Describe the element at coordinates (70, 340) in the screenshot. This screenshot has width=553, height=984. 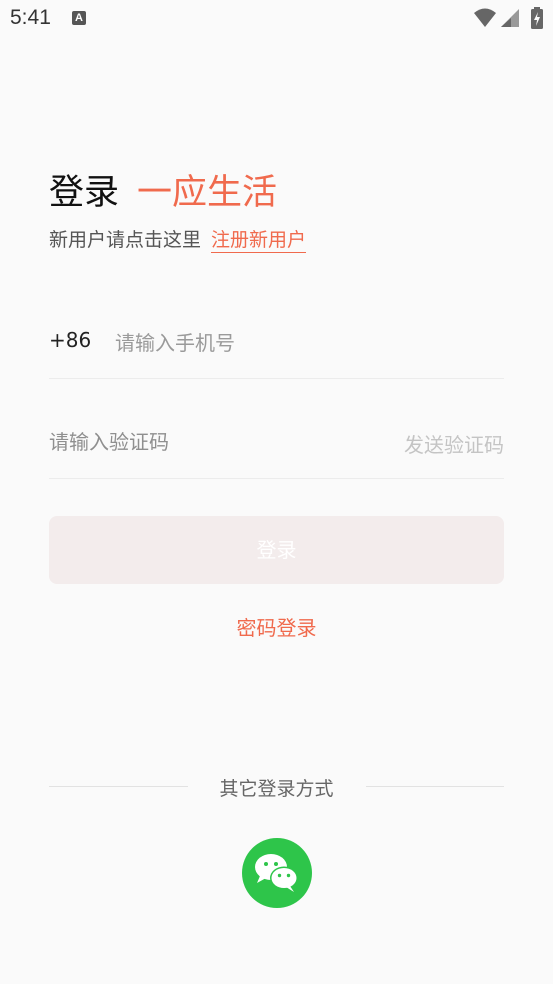
I see `country-code: +86` at that location.